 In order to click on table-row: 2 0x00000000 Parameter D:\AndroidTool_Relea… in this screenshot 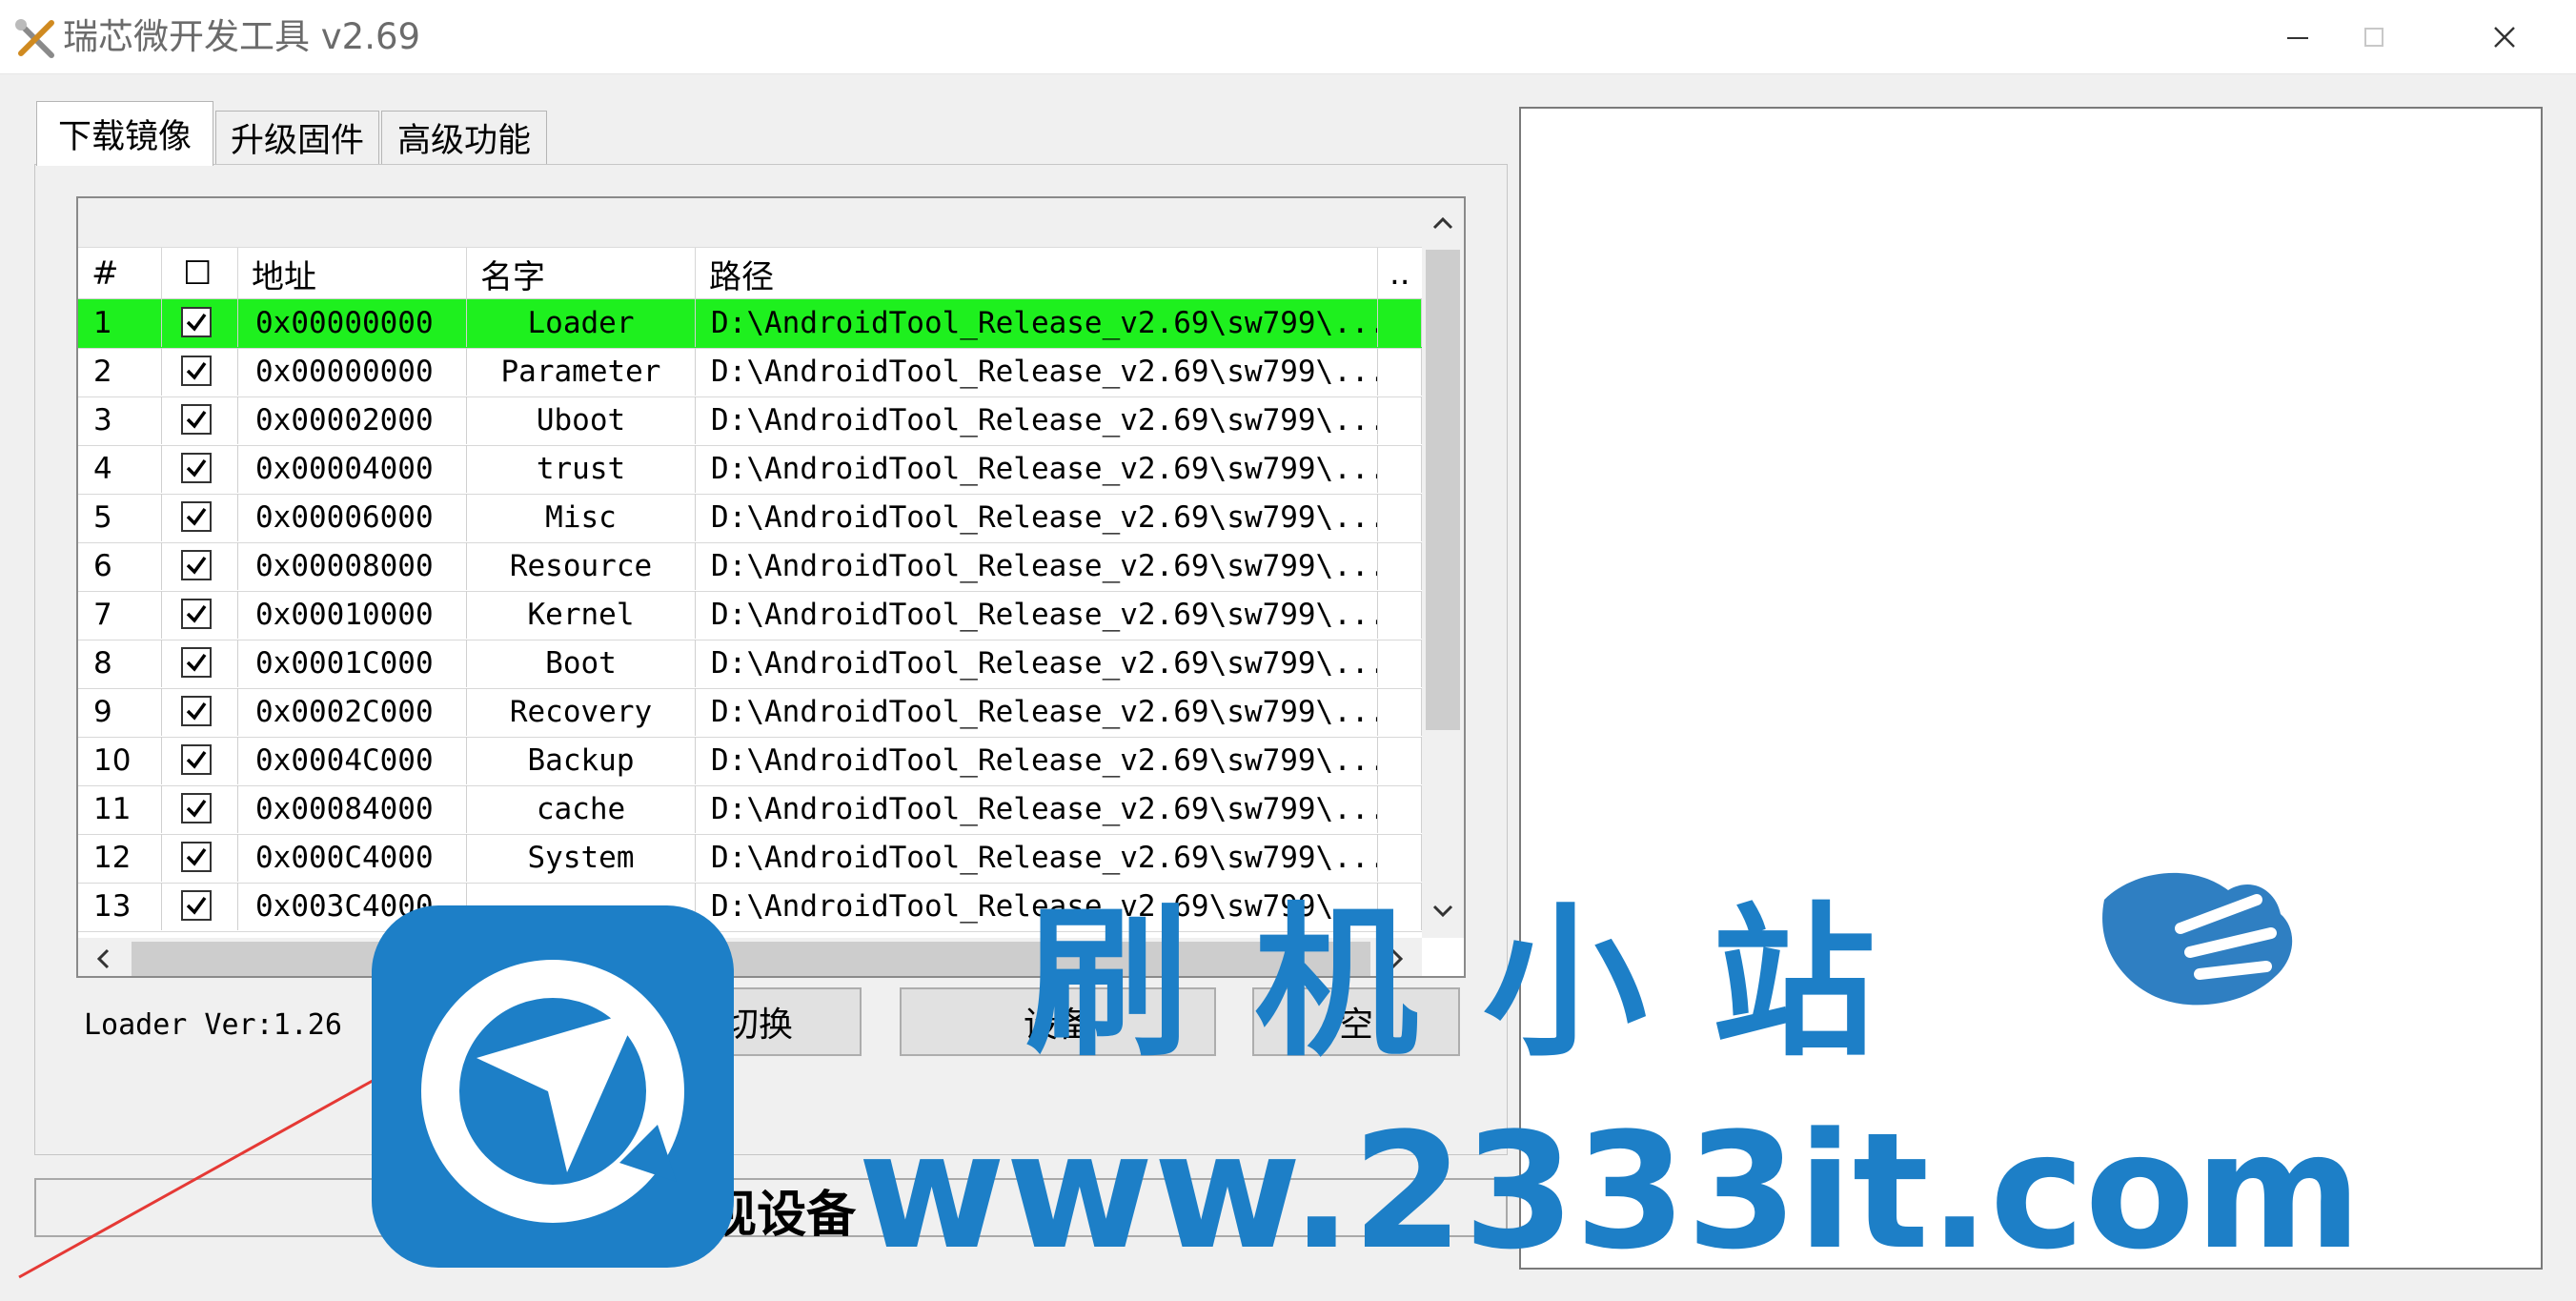, I will do `click(750, 372)`.